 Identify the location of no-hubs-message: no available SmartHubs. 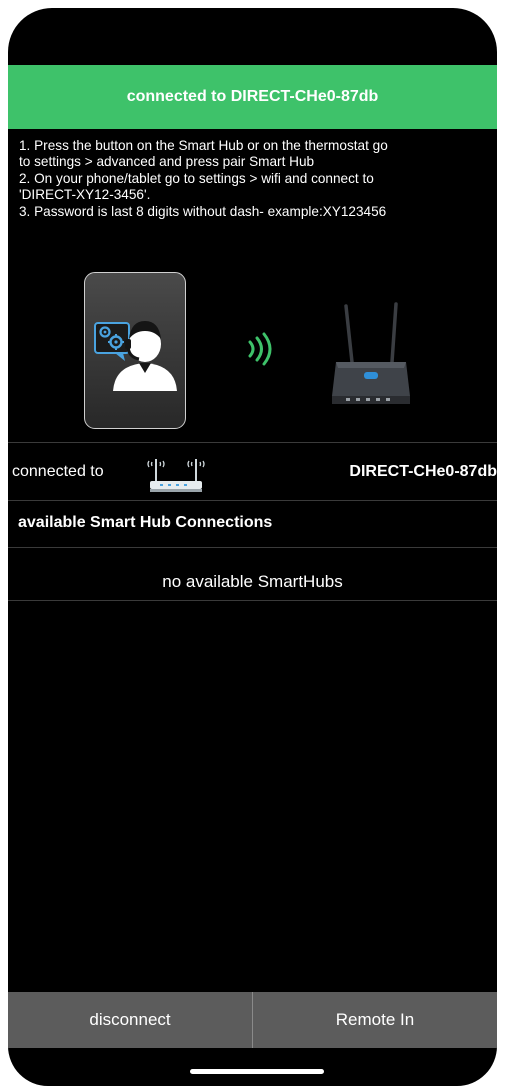
(252, 581).